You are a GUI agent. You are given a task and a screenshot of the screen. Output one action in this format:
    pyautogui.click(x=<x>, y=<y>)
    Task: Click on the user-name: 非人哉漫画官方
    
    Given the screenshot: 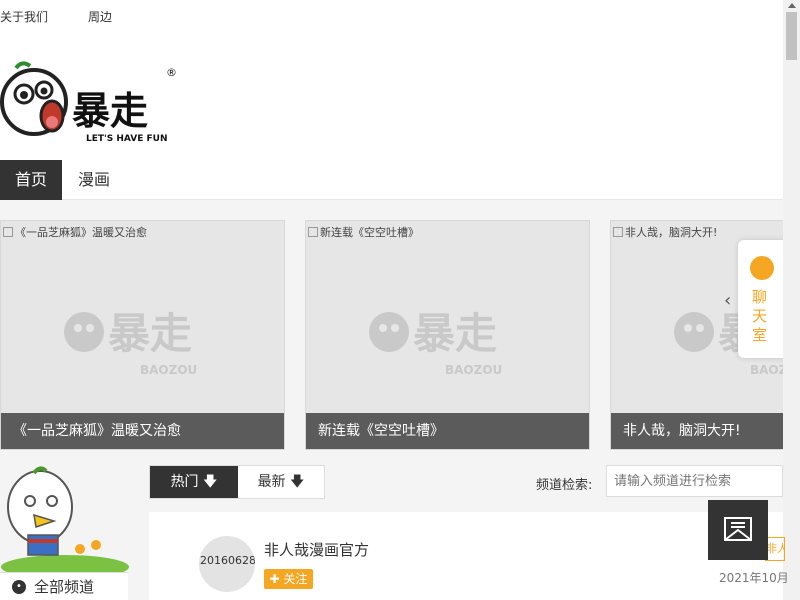 What is the action you would take?
    pyautogui.click(x=316, y=549)
    